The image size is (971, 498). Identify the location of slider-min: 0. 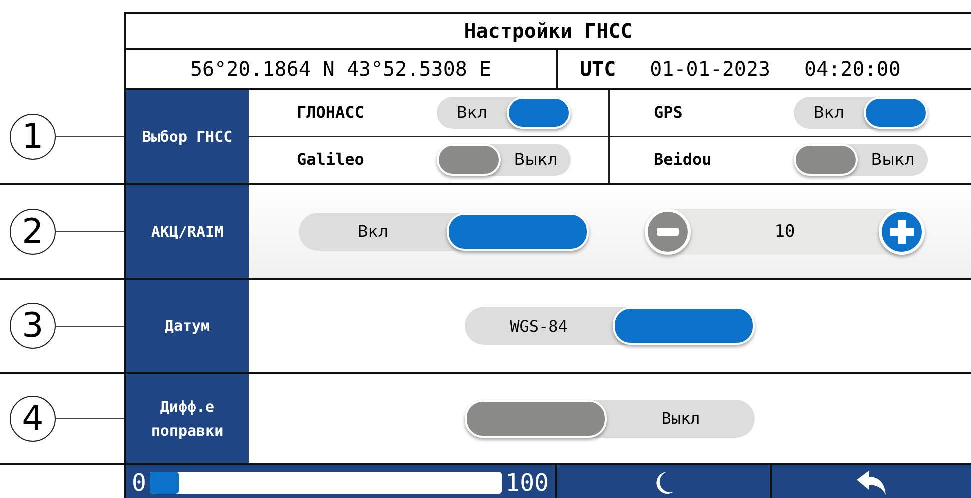
(139, 482).